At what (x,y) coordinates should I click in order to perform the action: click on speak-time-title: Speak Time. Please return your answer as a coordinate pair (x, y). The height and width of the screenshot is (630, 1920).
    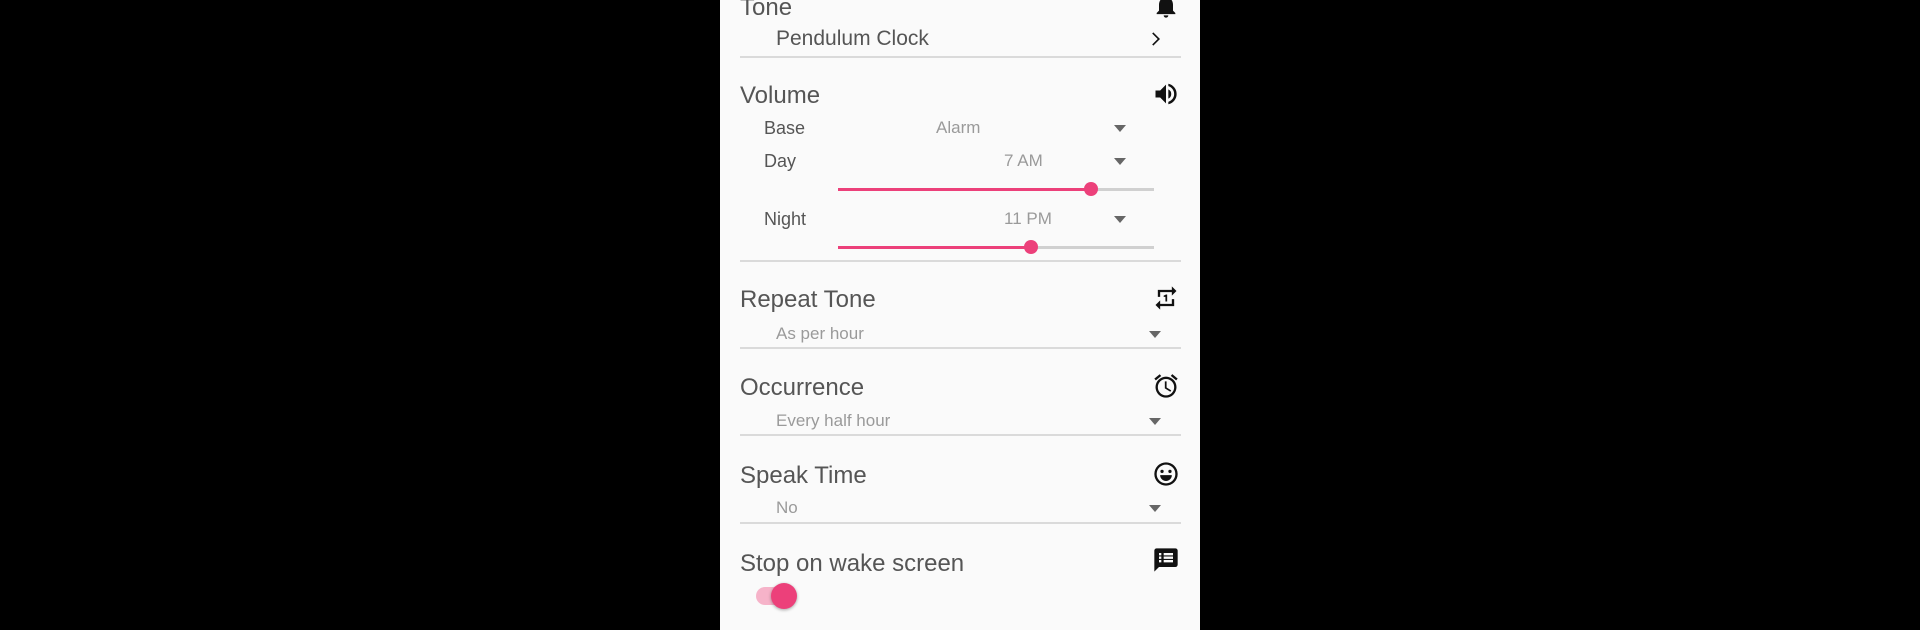
    Looking at the image, I should click on (803, 475).